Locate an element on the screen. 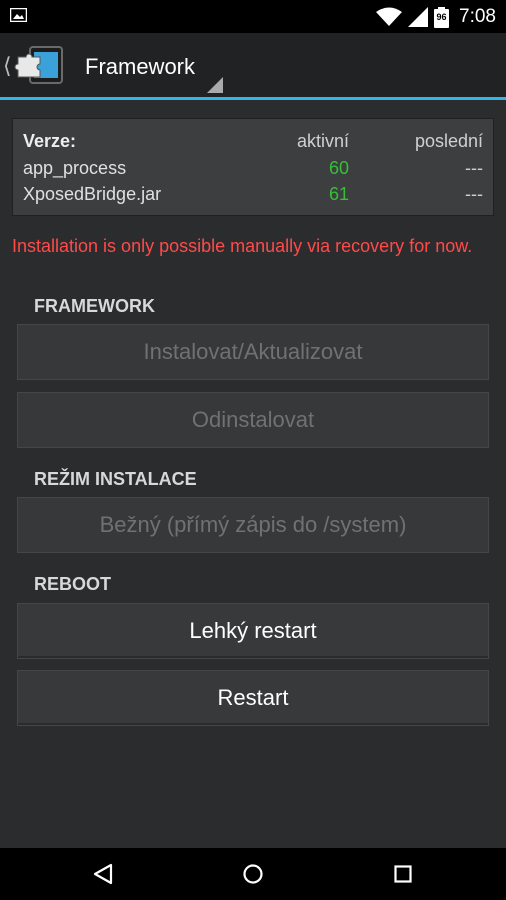 This screenshot has width=506, height=900. install-mode-select: Bežný (přímý zápis do /system) is located at coordinates (253, 525).